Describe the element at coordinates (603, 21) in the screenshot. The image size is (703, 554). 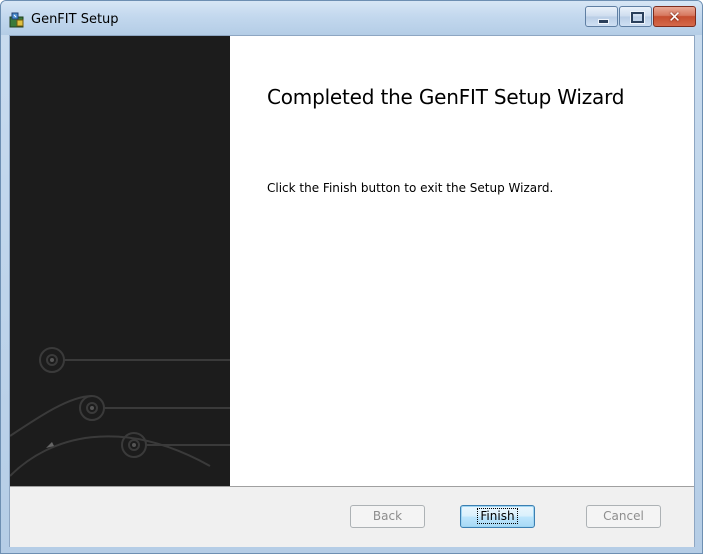
I see `minimize-icon` at that location.